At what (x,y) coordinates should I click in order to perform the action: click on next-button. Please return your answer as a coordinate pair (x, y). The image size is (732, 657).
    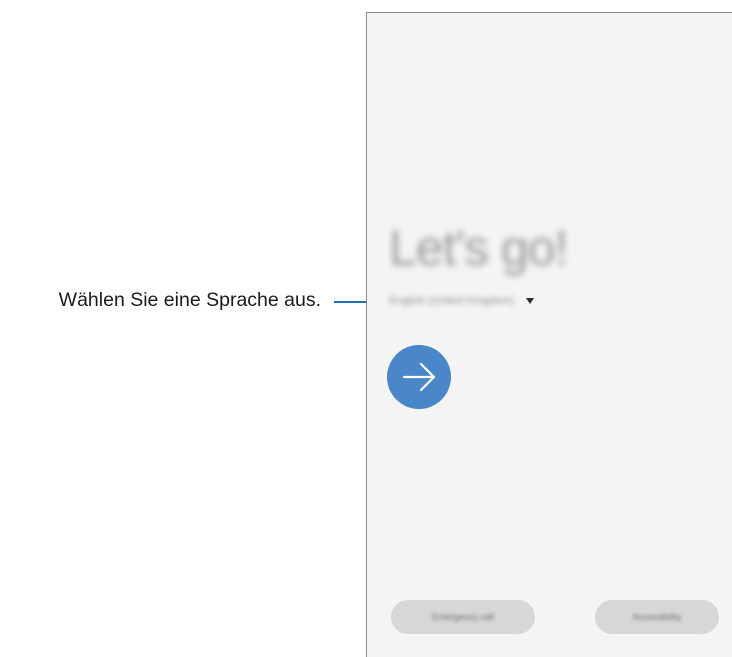
    Looking at the image, I should click on (419, 377).